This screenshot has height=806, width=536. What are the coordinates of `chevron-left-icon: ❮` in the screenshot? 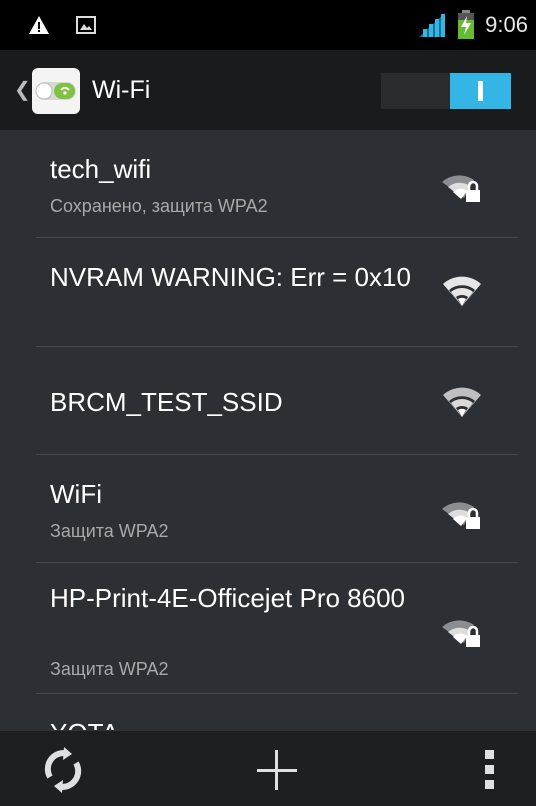 It's located at (22, 90).